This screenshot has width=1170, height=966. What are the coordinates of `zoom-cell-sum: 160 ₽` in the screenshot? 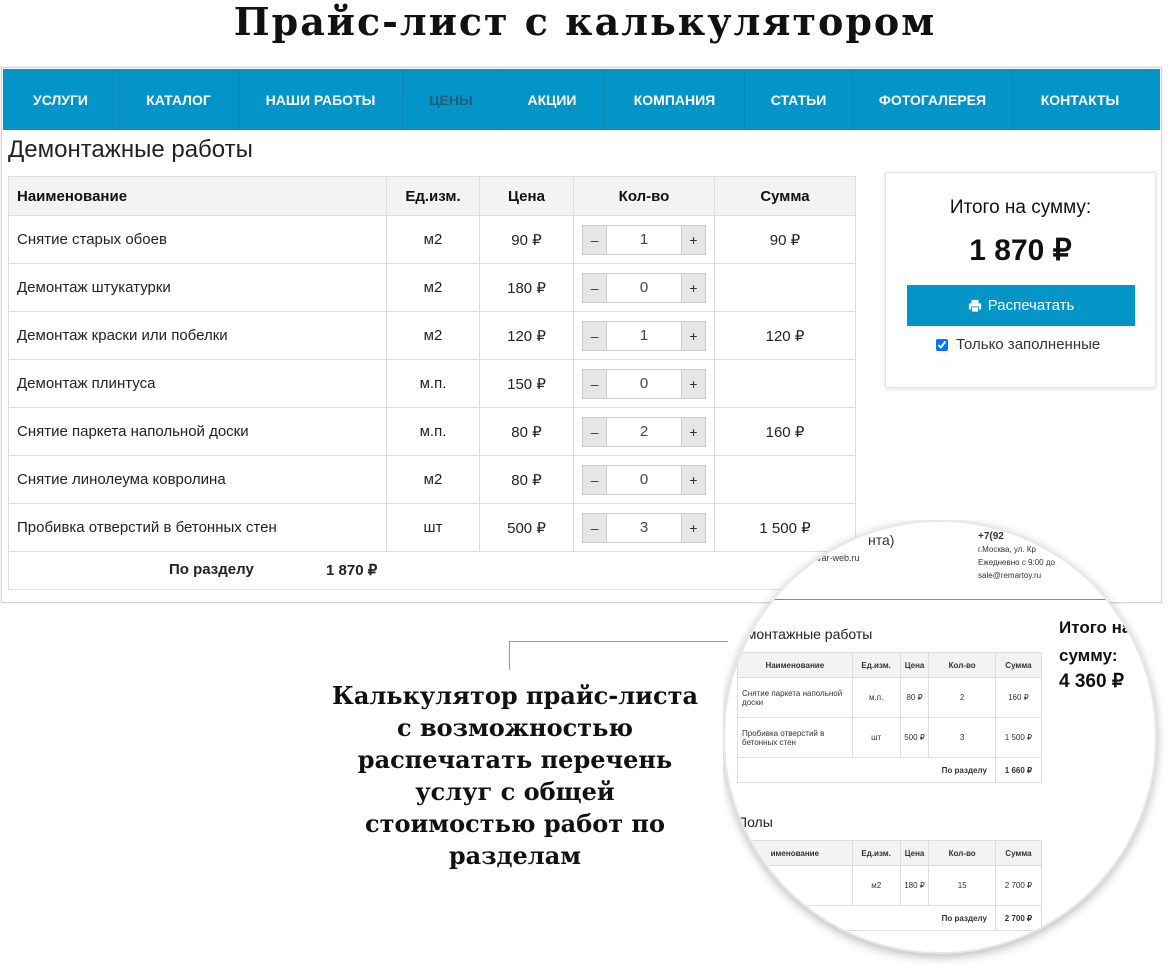 It's located at (1018, 697).